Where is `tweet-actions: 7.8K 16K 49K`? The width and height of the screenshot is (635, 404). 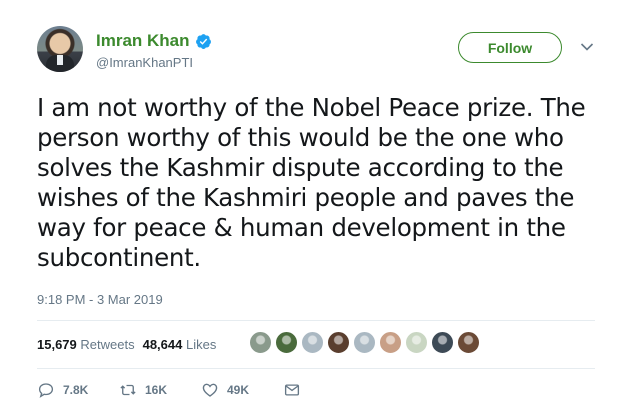 tweet-actions: 7.8K 16K 49K is located at coordinates (175, 390).